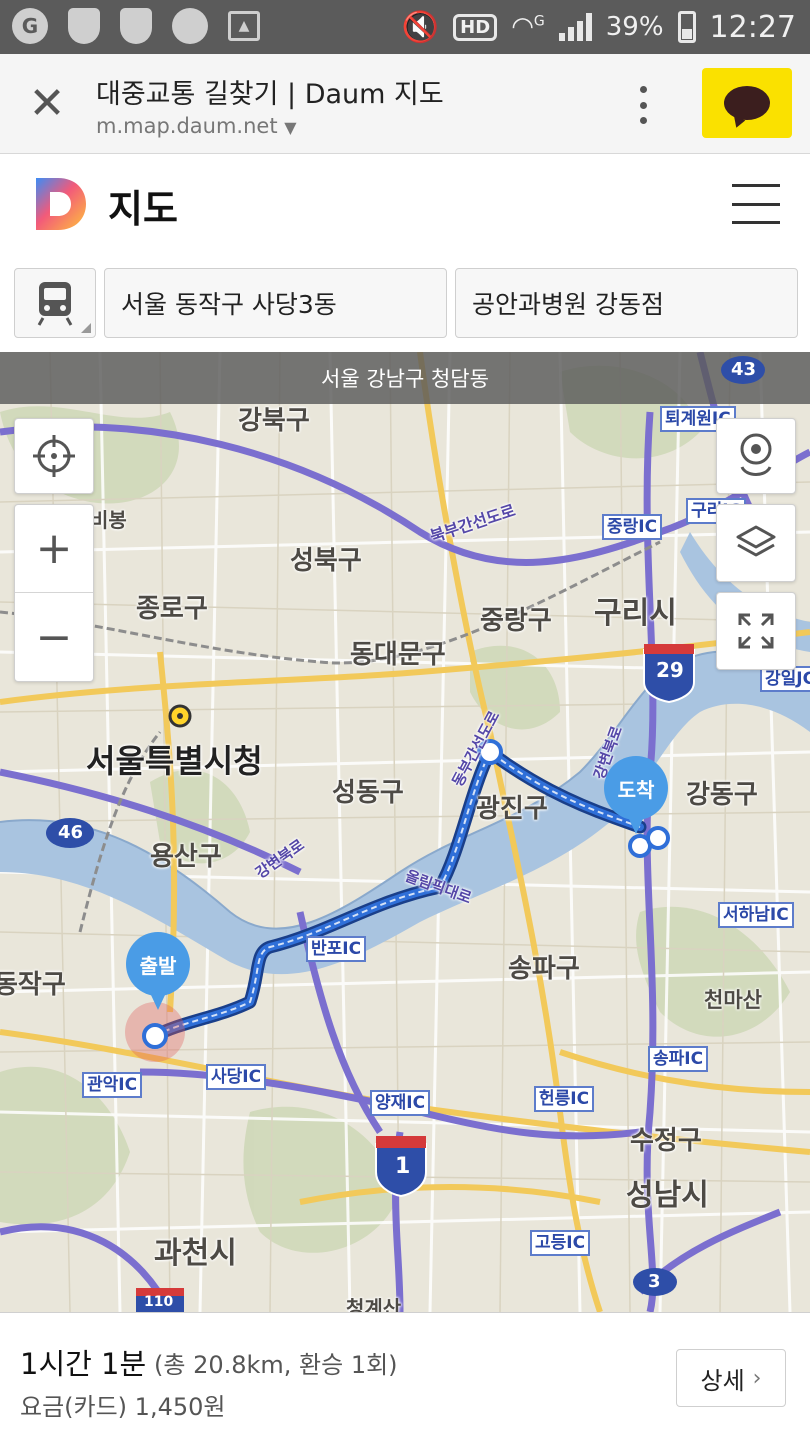 The image size is (810, 1440). I want to click on shield-number: 1, so click(403, 1166).